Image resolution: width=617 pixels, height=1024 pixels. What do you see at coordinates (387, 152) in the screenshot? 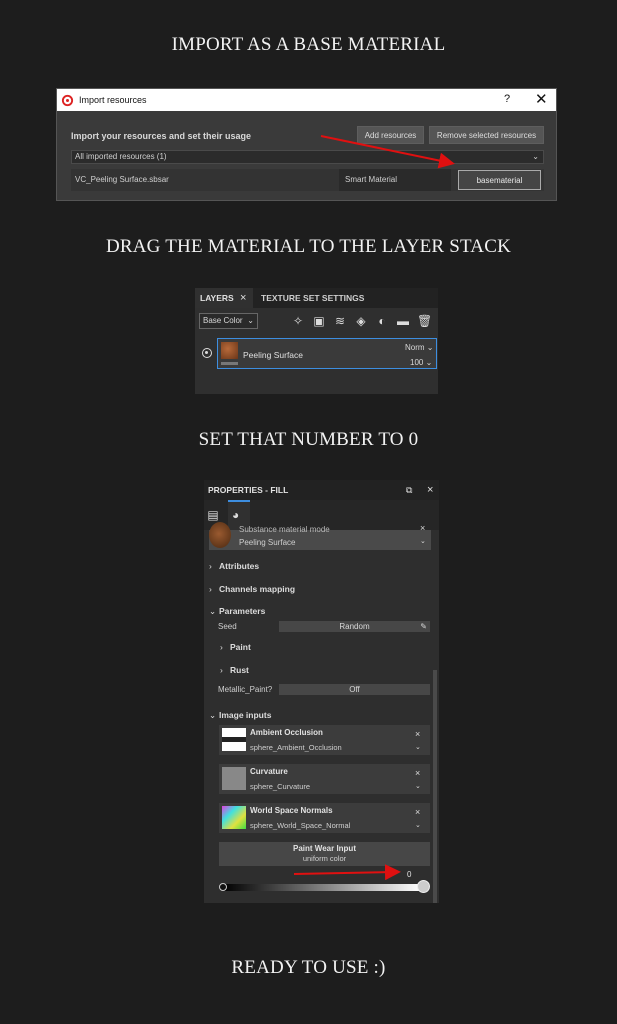
I see `annotation-arrow-basematerial` at bounding box center [387, 152].